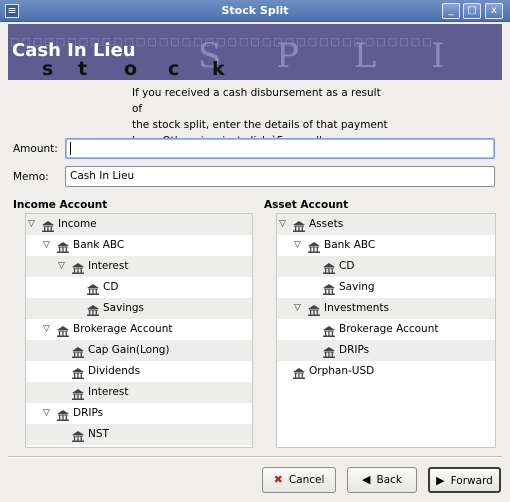 The height and width of the screenshot is (502, 510). I want to click on forward-button: ▶ Forward, so click(464, 480).